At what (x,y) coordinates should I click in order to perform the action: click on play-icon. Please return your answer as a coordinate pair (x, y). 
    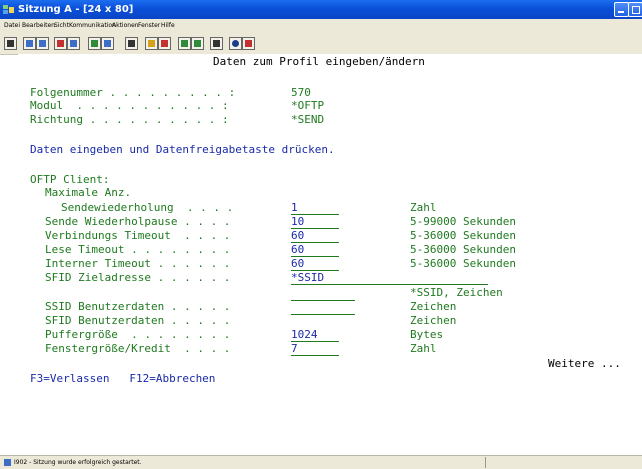
    Looking at the image, I should click on (164, 43).